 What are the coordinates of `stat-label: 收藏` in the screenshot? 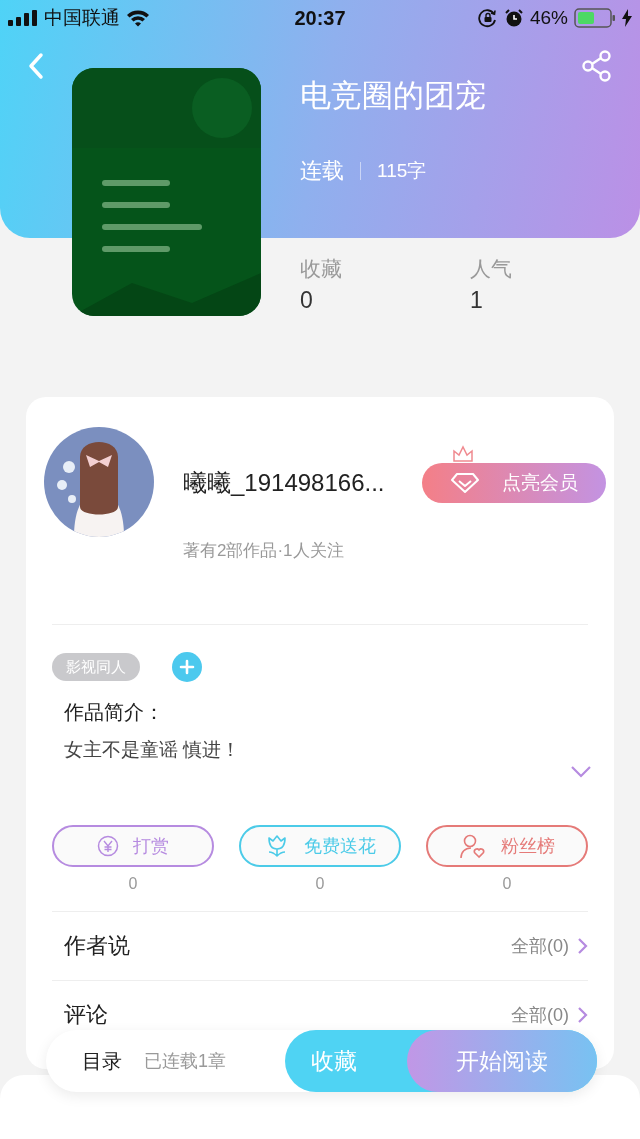 It's located at (321, 269).